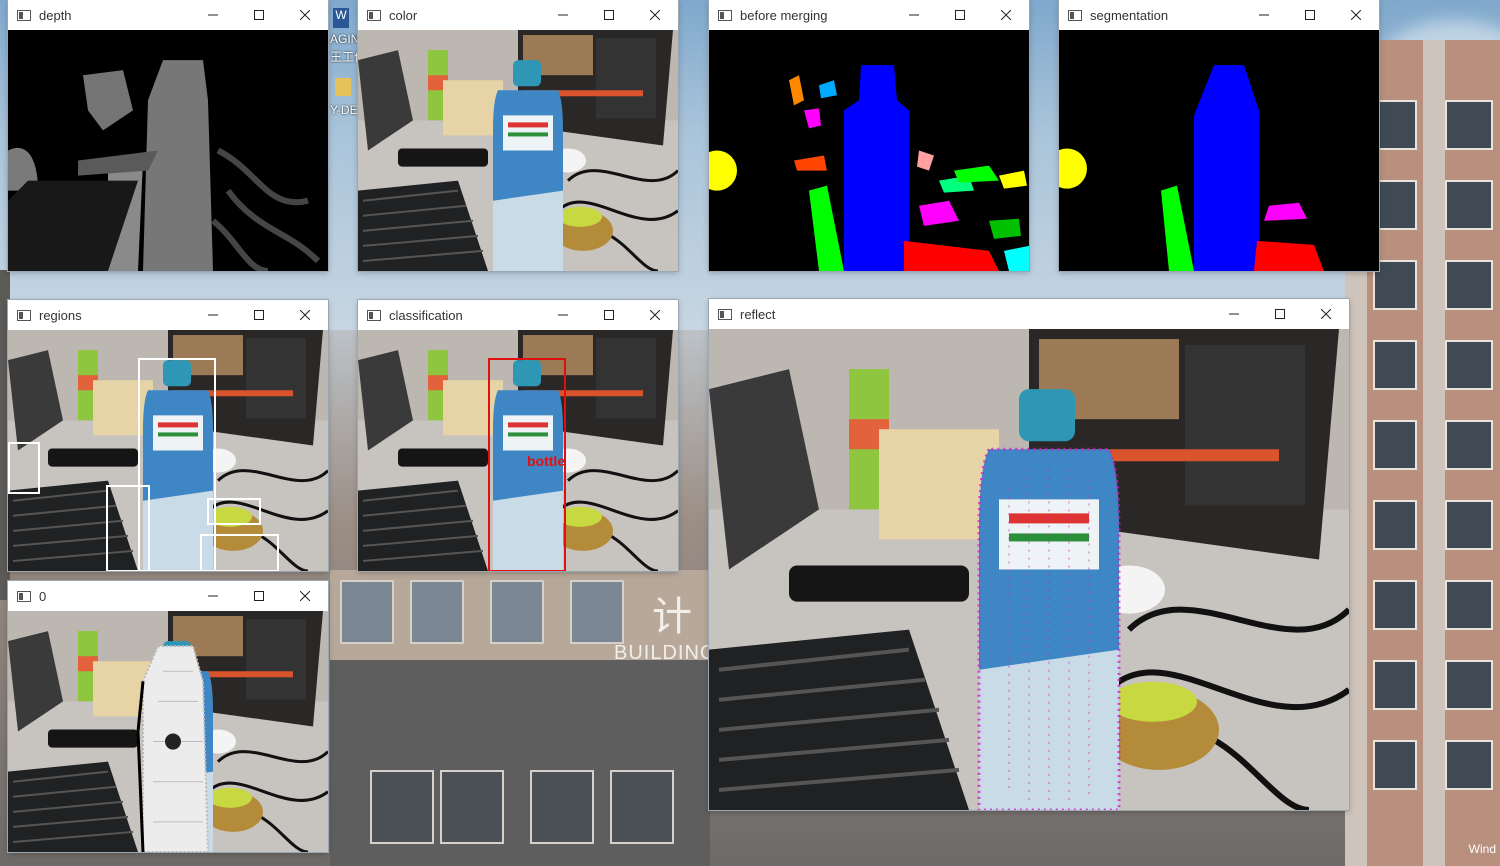  Describe the element at coordinates (1129, 15) in the screenshot. I see `window-title: segmentation` at that location.